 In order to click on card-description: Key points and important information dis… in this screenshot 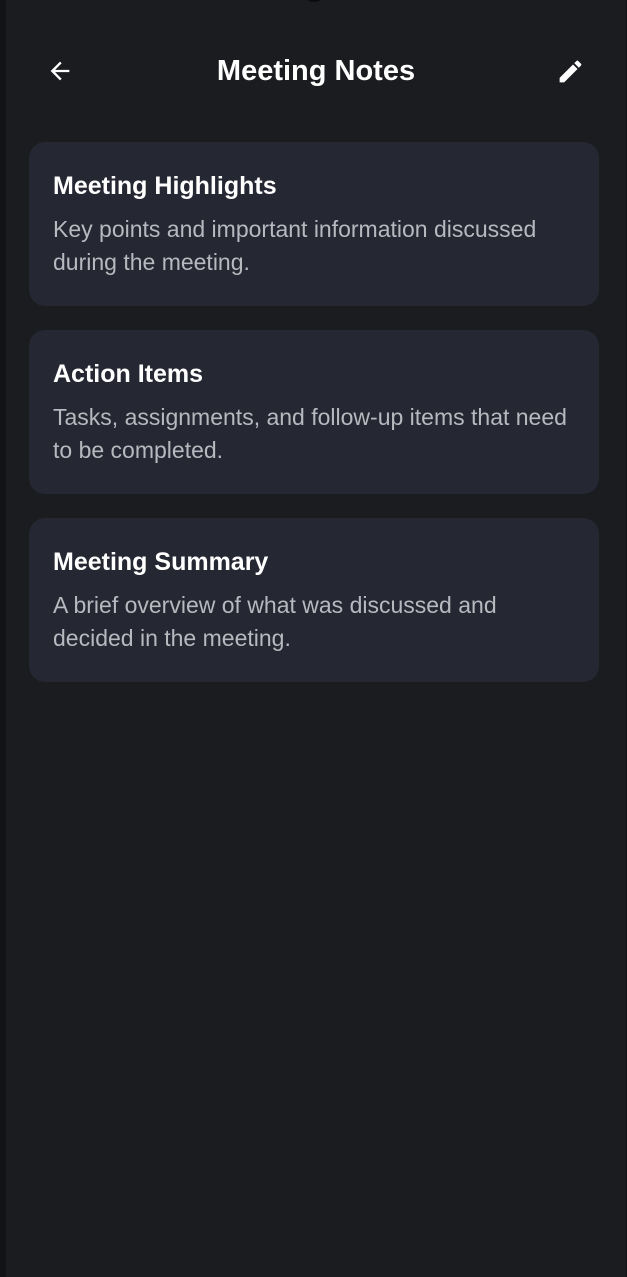, I will do `click(295, 245)`.